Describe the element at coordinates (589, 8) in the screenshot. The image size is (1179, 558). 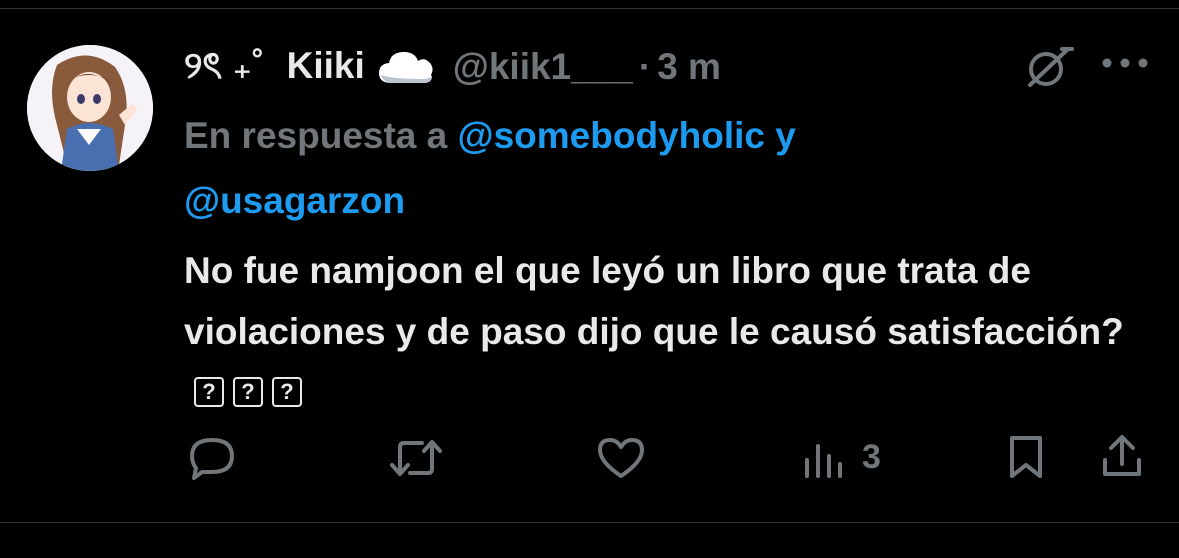
I see `top-divider` at that location.